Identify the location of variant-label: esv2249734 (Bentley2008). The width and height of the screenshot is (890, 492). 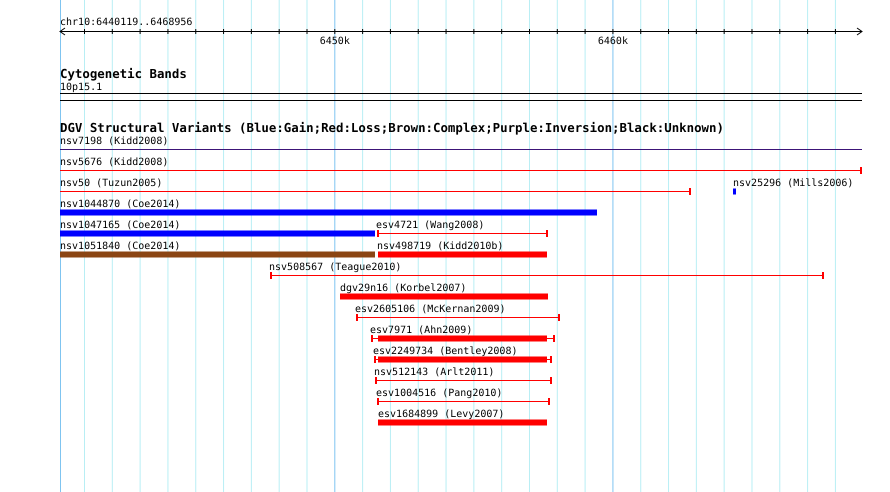
(445, 351).